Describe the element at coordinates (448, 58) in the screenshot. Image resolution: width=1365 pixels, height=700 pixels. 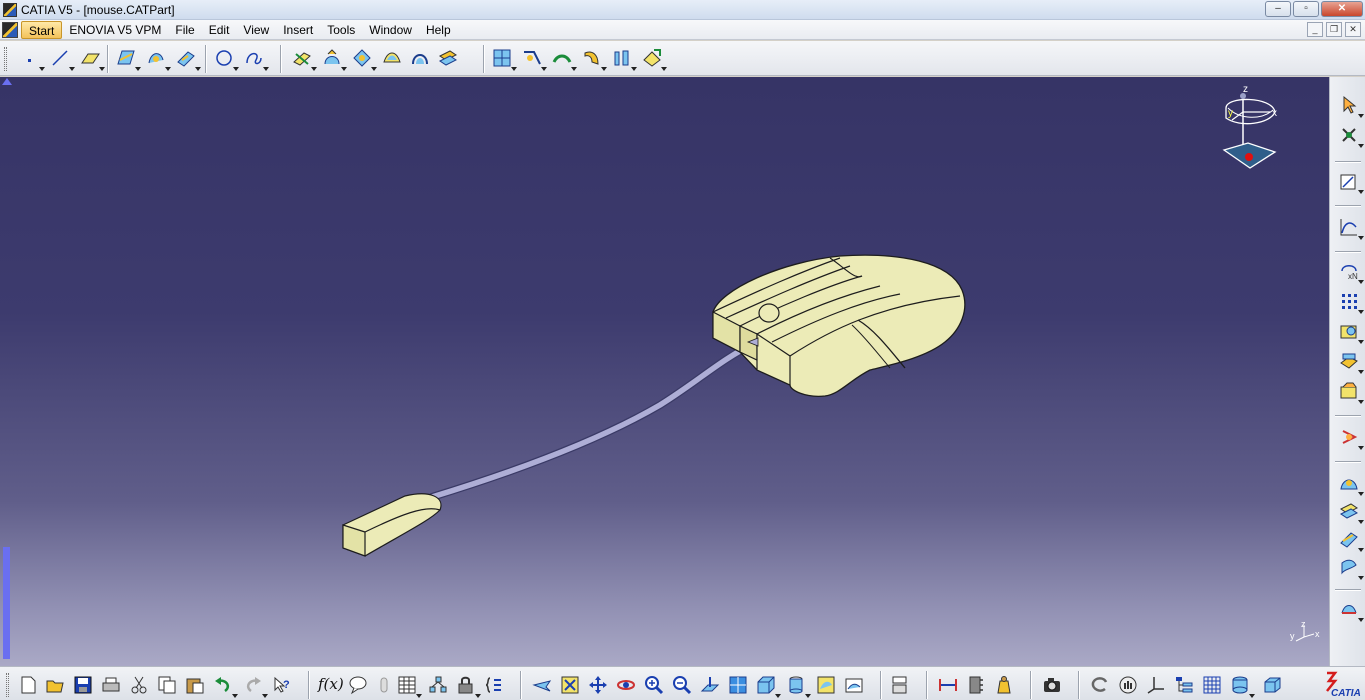
I see `fill-icon` at that location.